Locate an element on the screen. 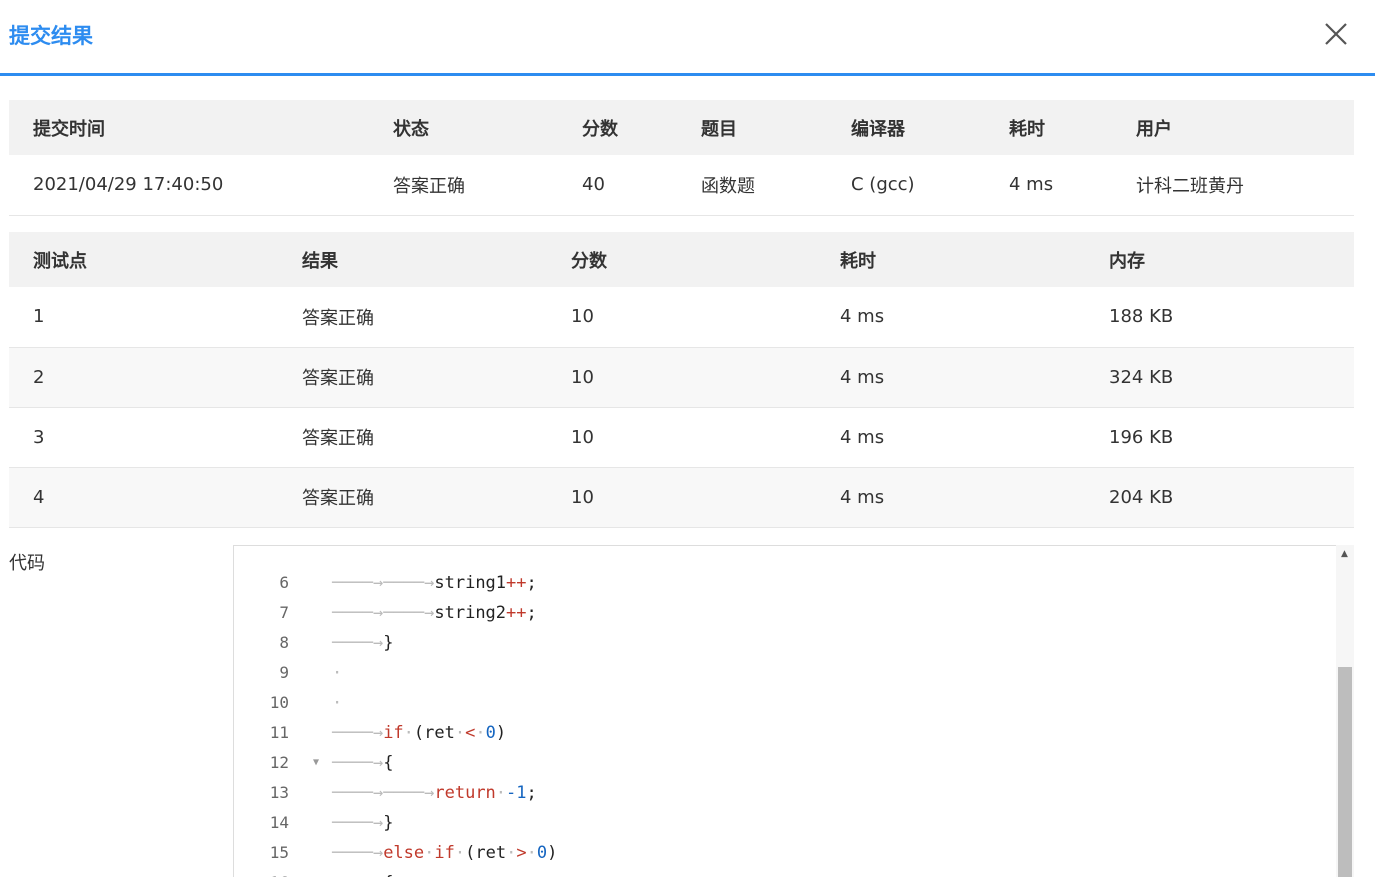 The height and width of the screenshot is (877, 1375). code-line: 6 ────→────→string1++; is located at coordinates (784, 583).